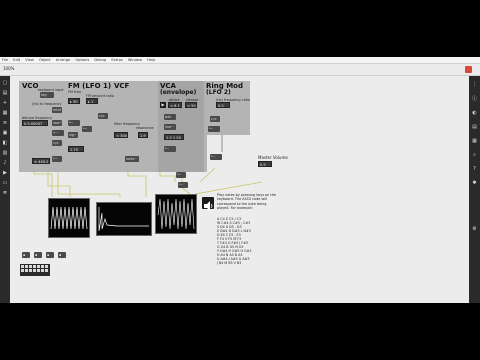 This screenshot has width=480, height=360. Describe the element at coordinates (218, 92) in the screenshot. I see `ring-subtitle: (LFO 2)` at that location.